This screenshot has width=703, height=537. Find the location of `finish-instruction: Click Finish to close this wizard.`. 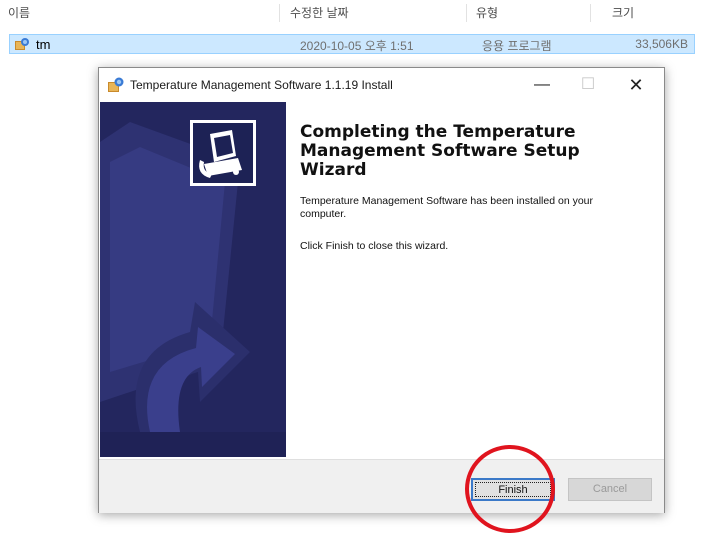

finish-instruction: Click Finish to close this wizard. is located at coordinates (374, 246).